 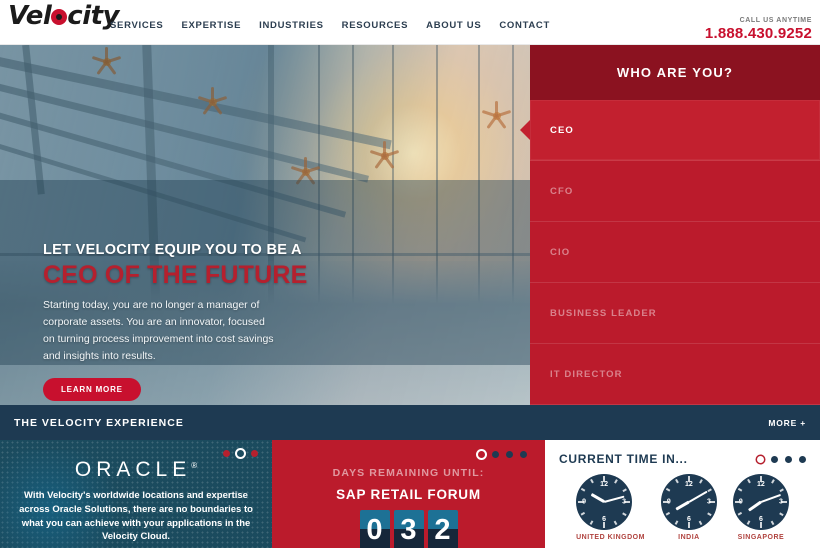 I want to click on who-item-business-leader: BUSINESS LEADER, so click(x=675, y=313).